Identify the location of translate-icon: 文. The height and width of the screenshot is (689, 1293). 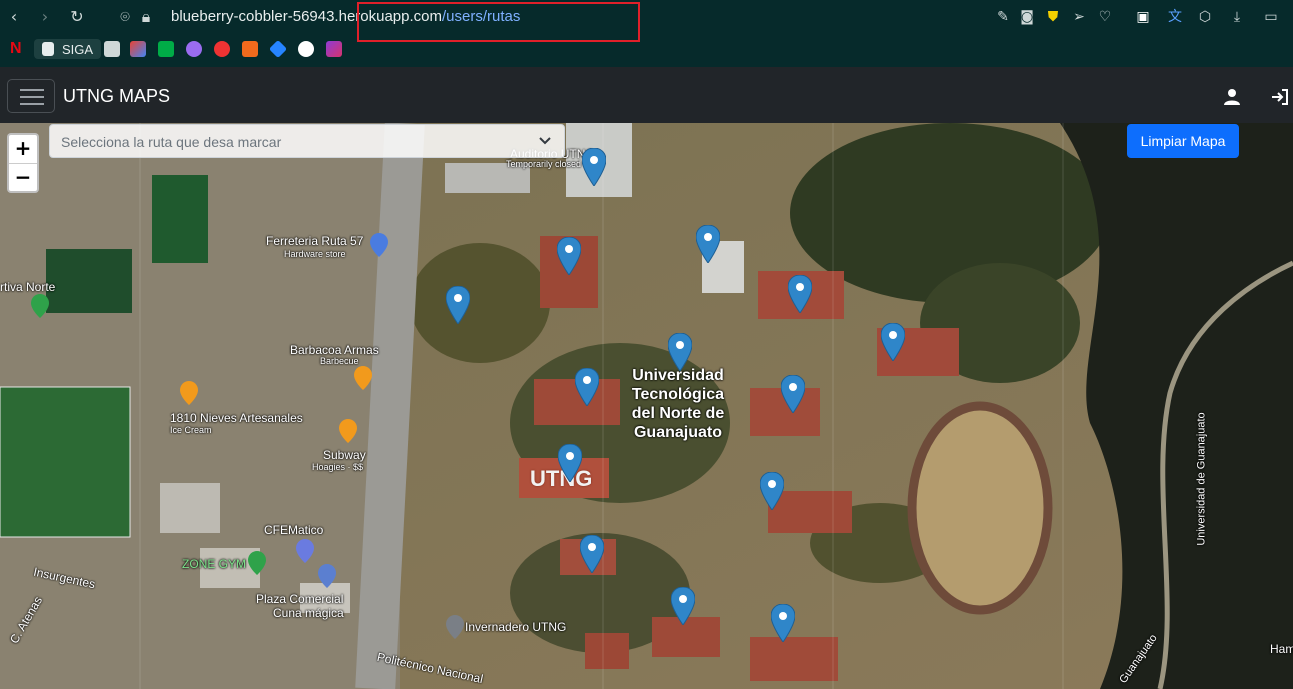
(1175, 17).